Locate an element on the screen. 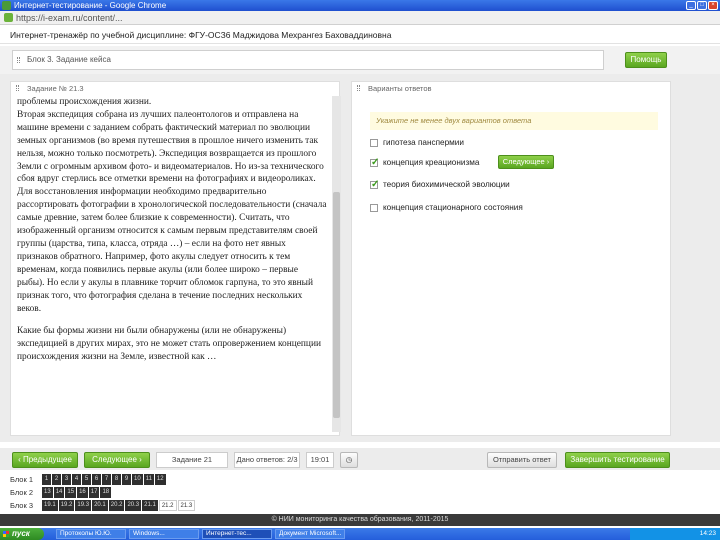 This screenshot has height=540, width=720. answers-panel-header: Варианты ответов is located at coordinates (511, 88).